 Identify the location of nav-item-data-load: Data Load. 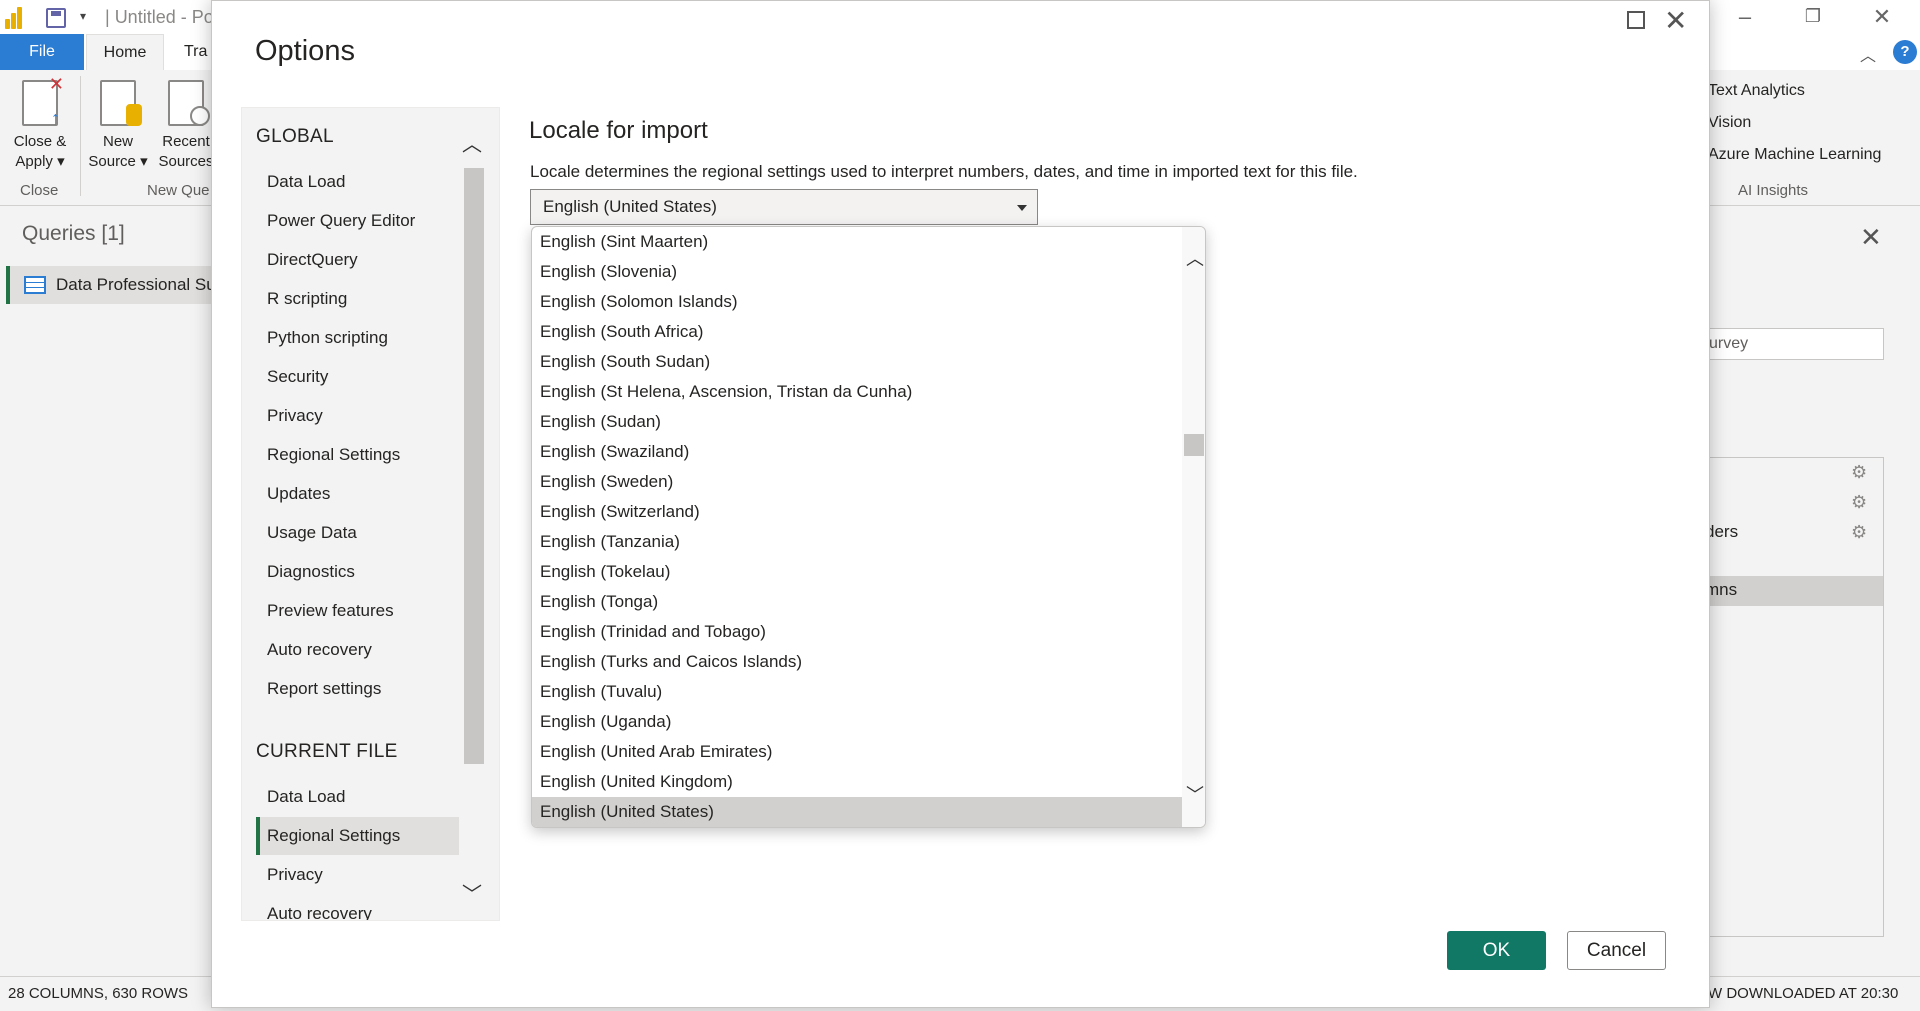
(357, 182).